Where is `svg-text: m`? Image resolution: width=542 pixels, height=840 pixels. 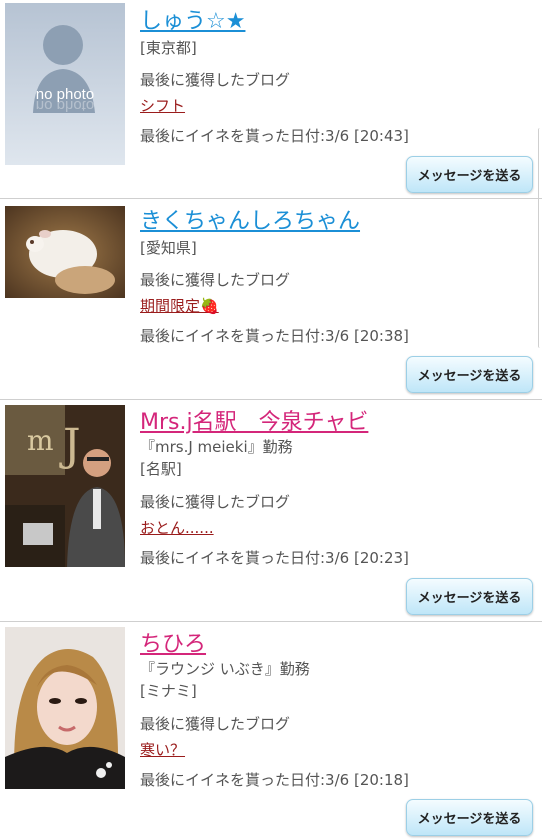
svg-text: m is located at coordinates (40, 440).